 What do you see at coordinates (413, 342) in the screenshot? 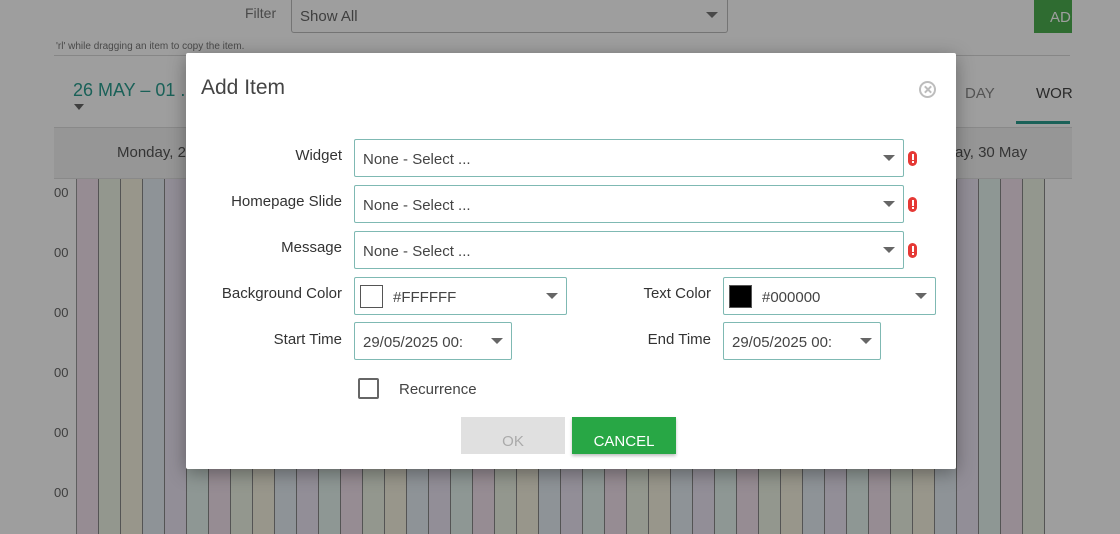
I see `start-time-value: 29/05/2025 00:` at bounding box center [413, 342].